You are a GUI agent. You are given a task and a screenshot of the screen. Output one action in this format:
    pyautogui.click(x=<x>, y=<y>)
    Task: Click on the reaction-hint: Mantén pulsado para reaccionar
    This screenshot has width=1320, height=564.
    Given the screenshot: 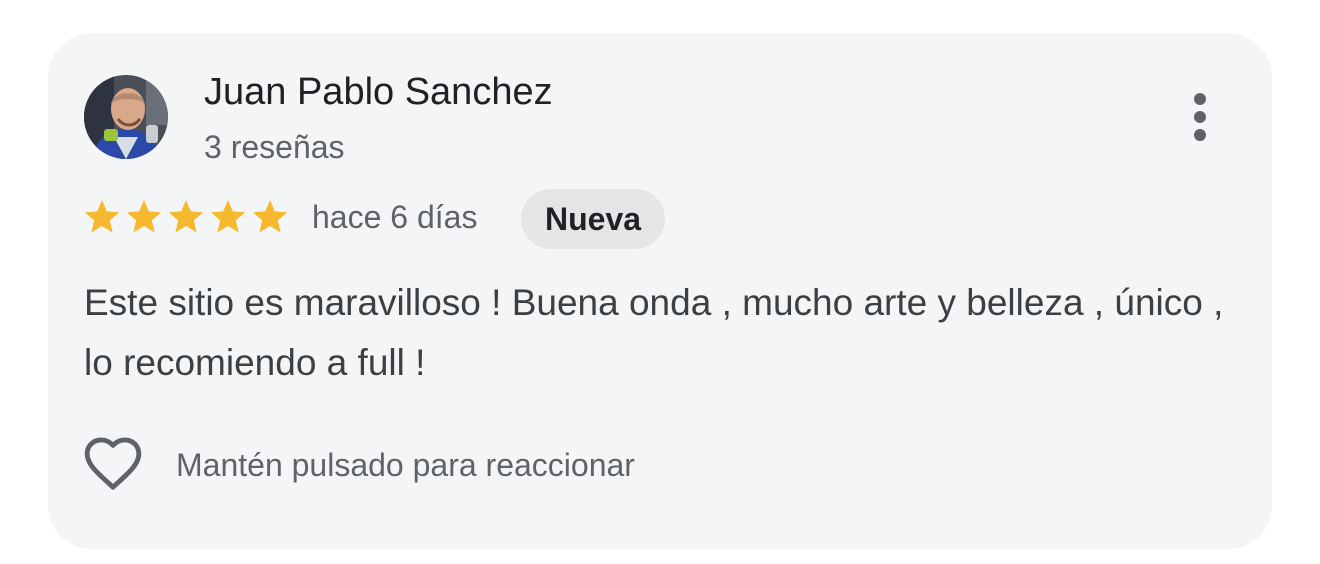 What is the action you would take?
    pyautogui.click(x=405, y=464)
    